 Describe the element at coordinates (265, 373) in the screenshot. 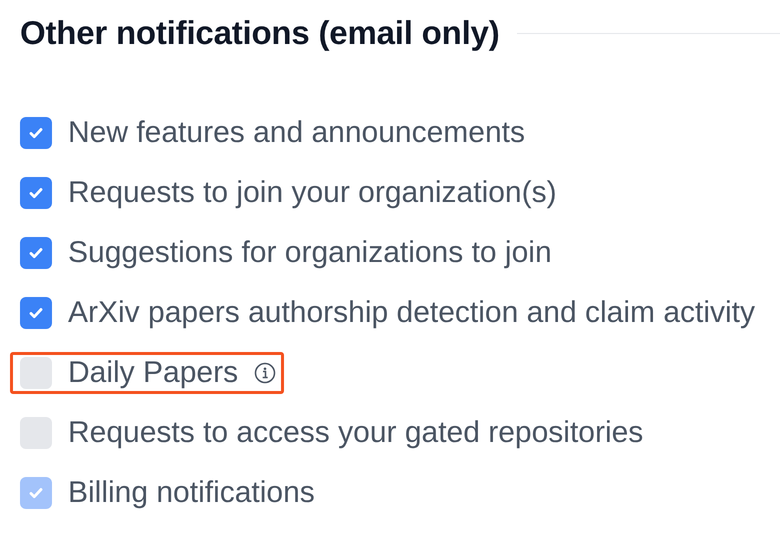

I see `info-icon` at that location.